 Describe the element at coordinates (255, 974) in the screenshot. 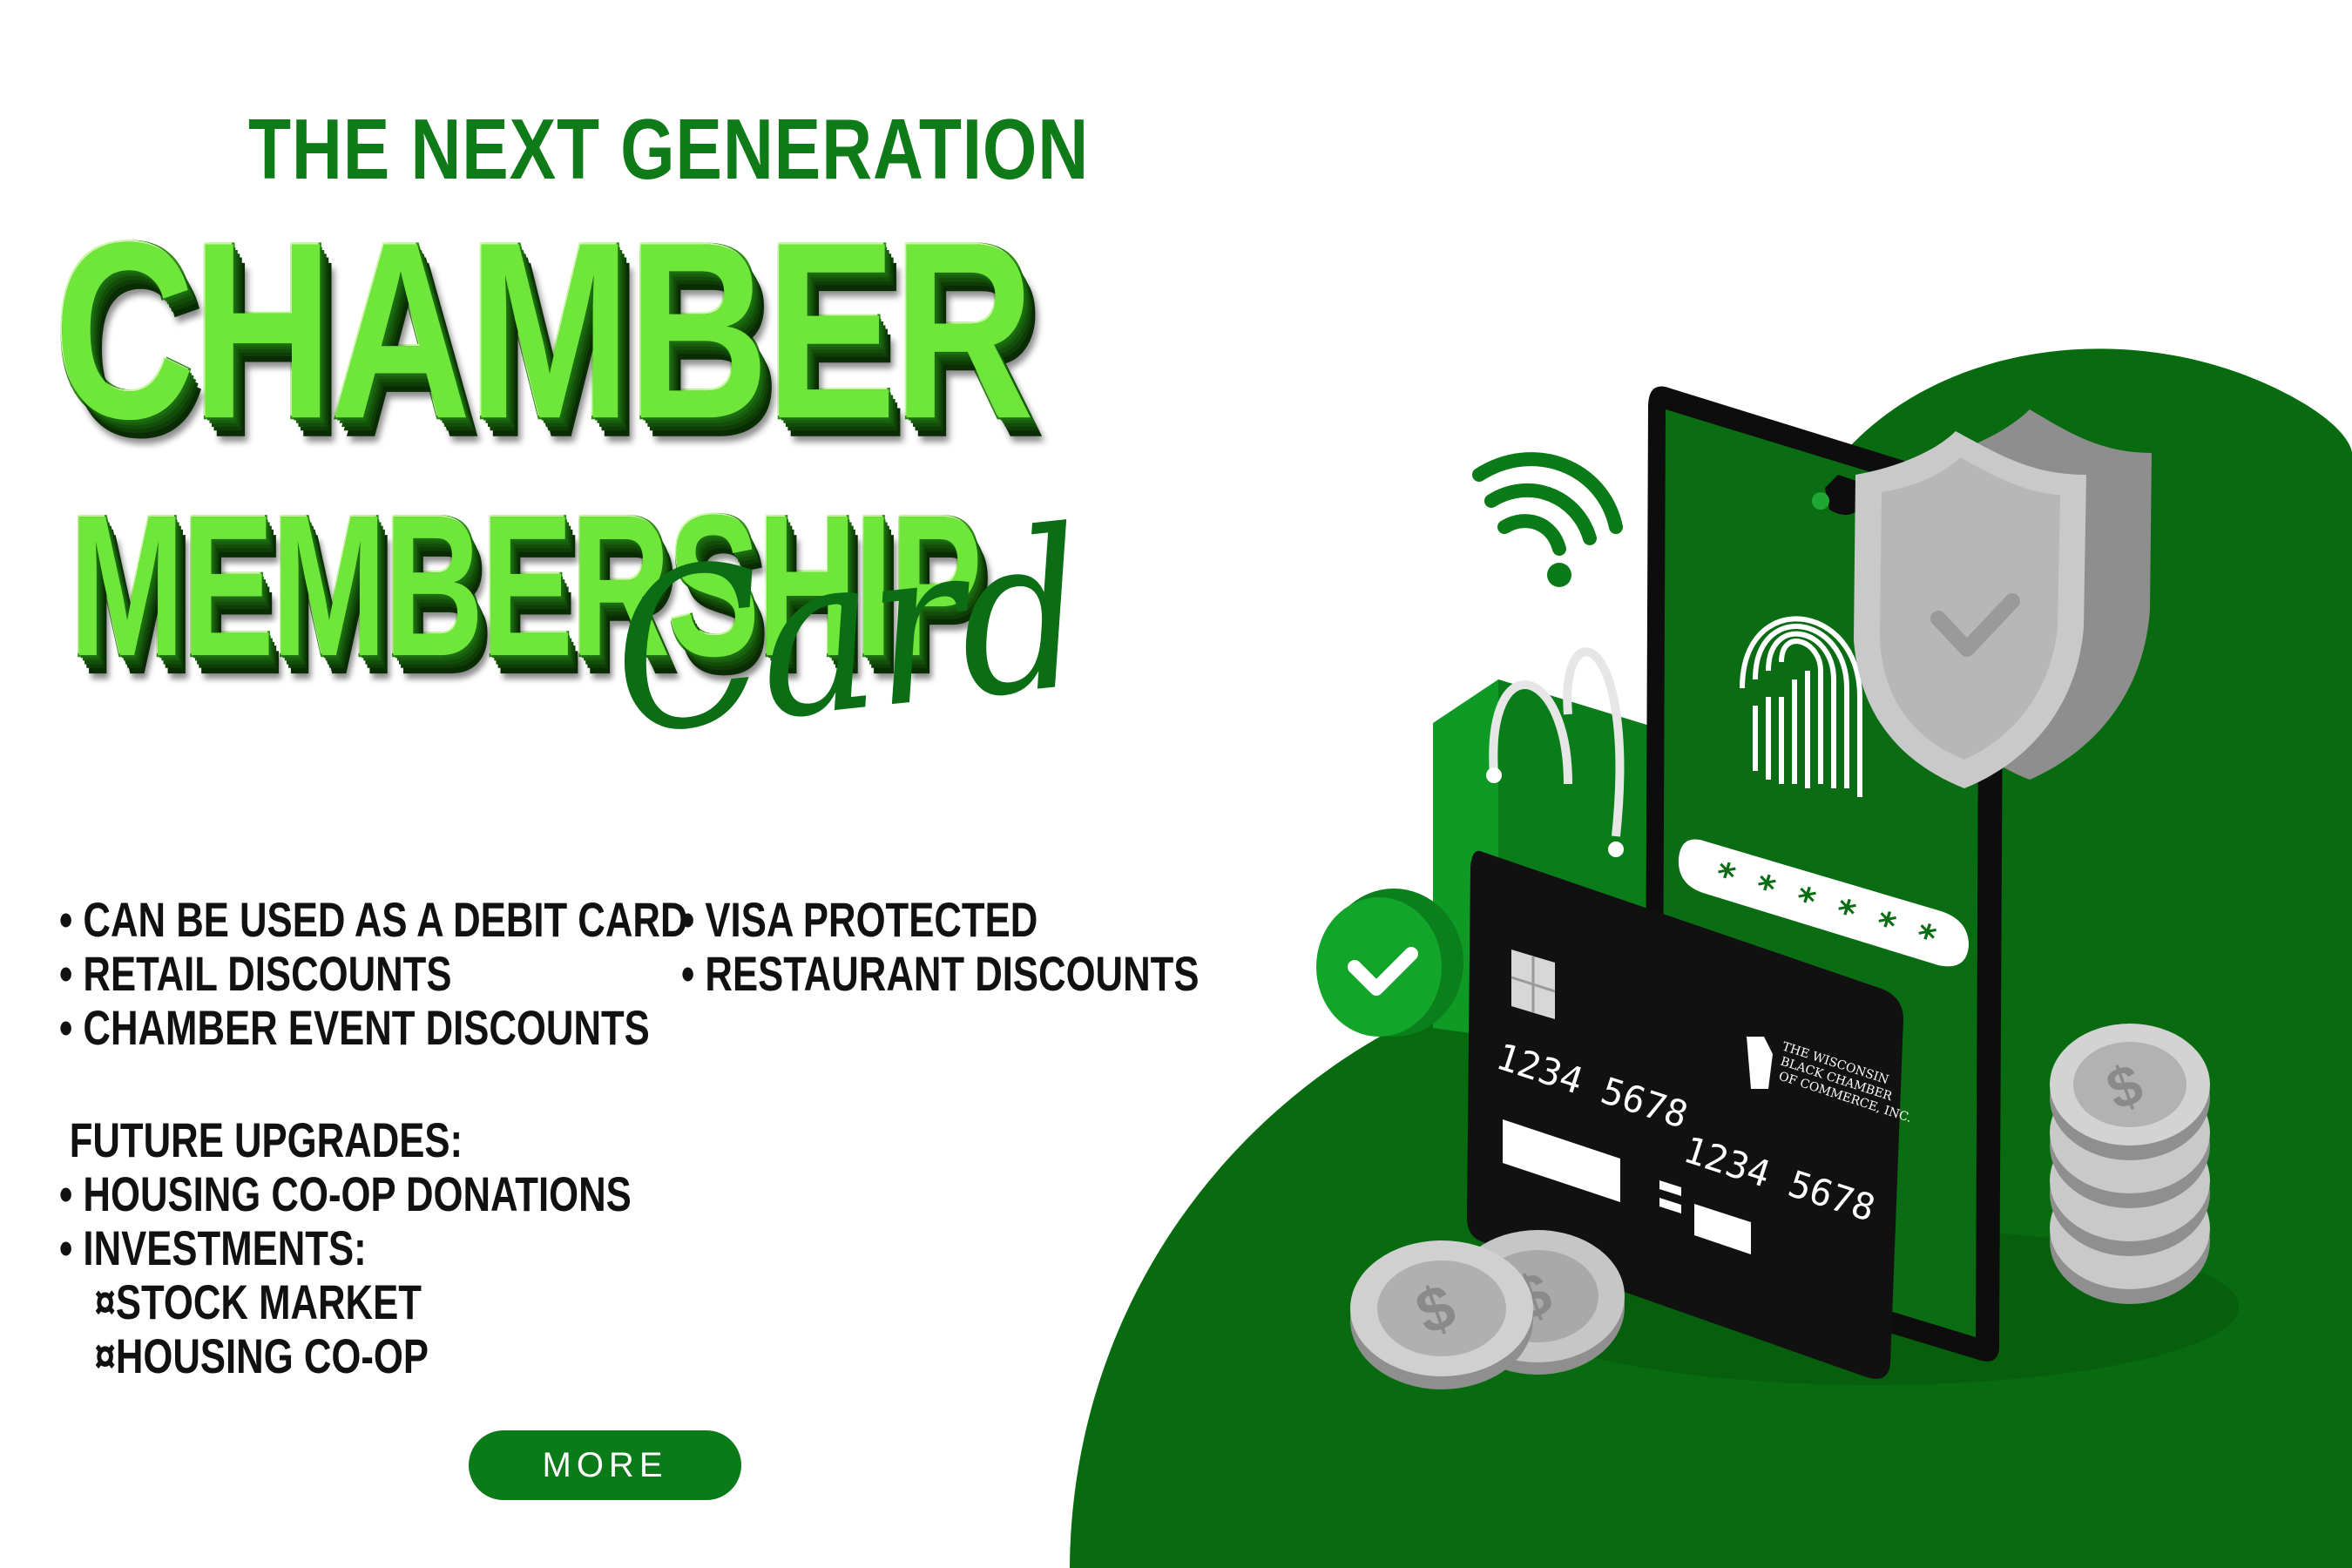

I see `list-item: • RETAIL DISCOUNTS` at that location.